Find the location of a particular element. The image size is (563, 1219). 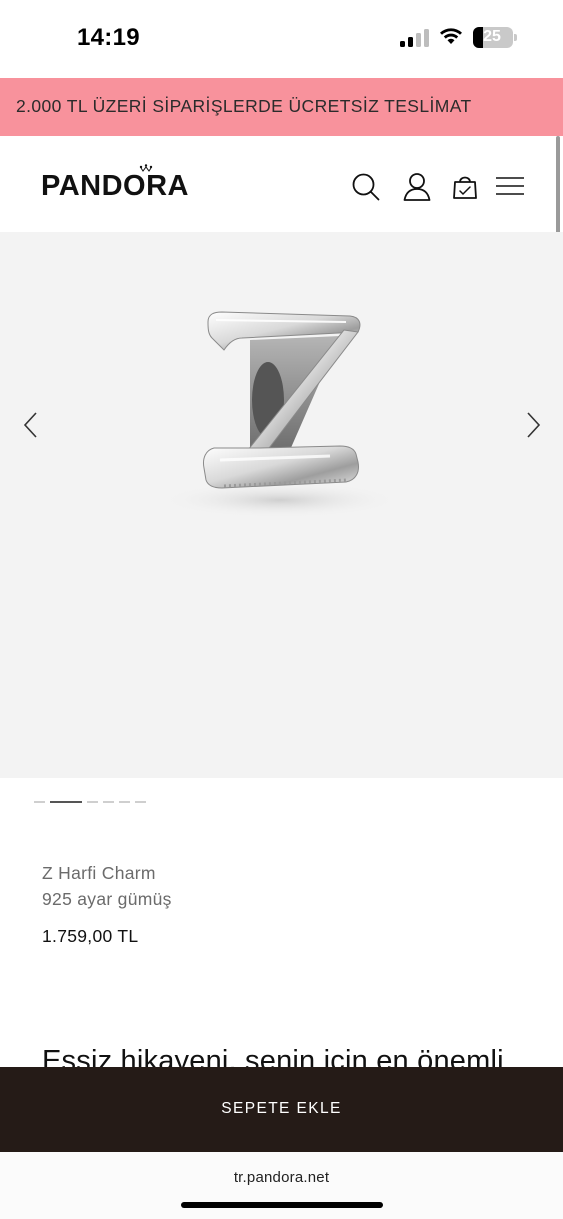

battery-icon: 25 is located at coordinates (495, 37).